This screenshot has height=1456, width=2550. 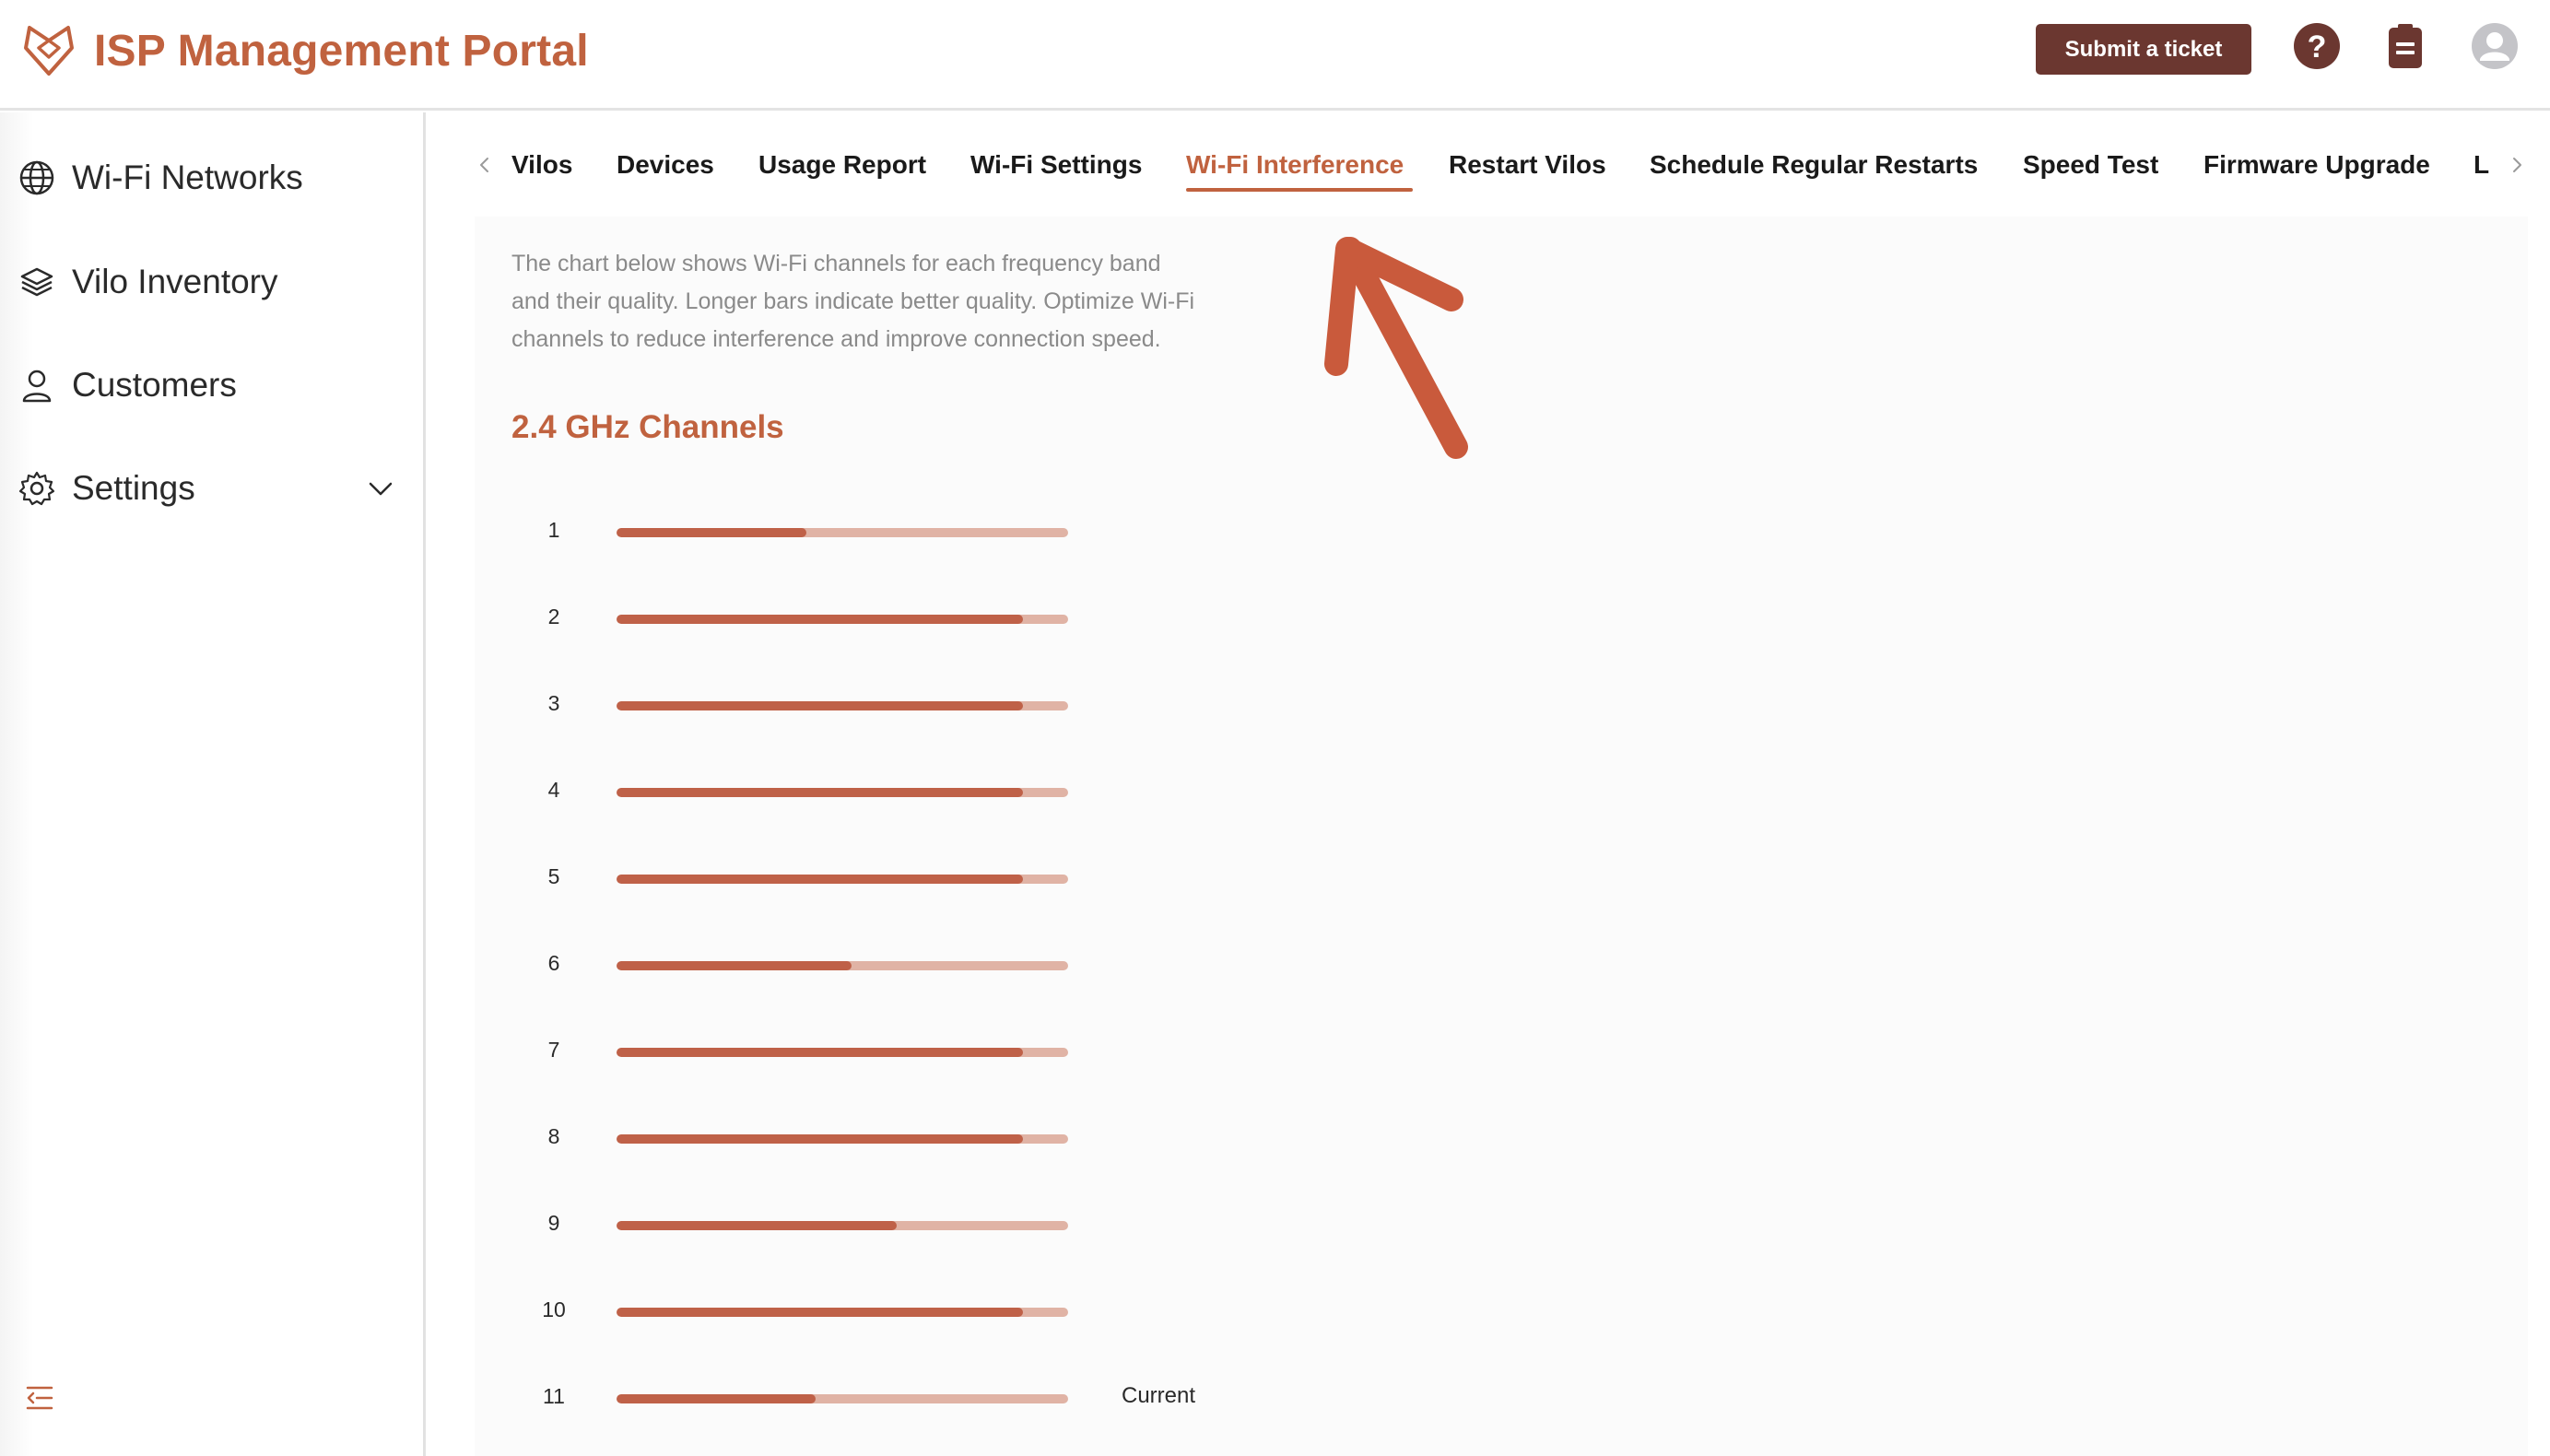 What do you see at coordinates (2495, 46) in the screenshot?
I see `account-icon` at bounding box center [2495, 46].